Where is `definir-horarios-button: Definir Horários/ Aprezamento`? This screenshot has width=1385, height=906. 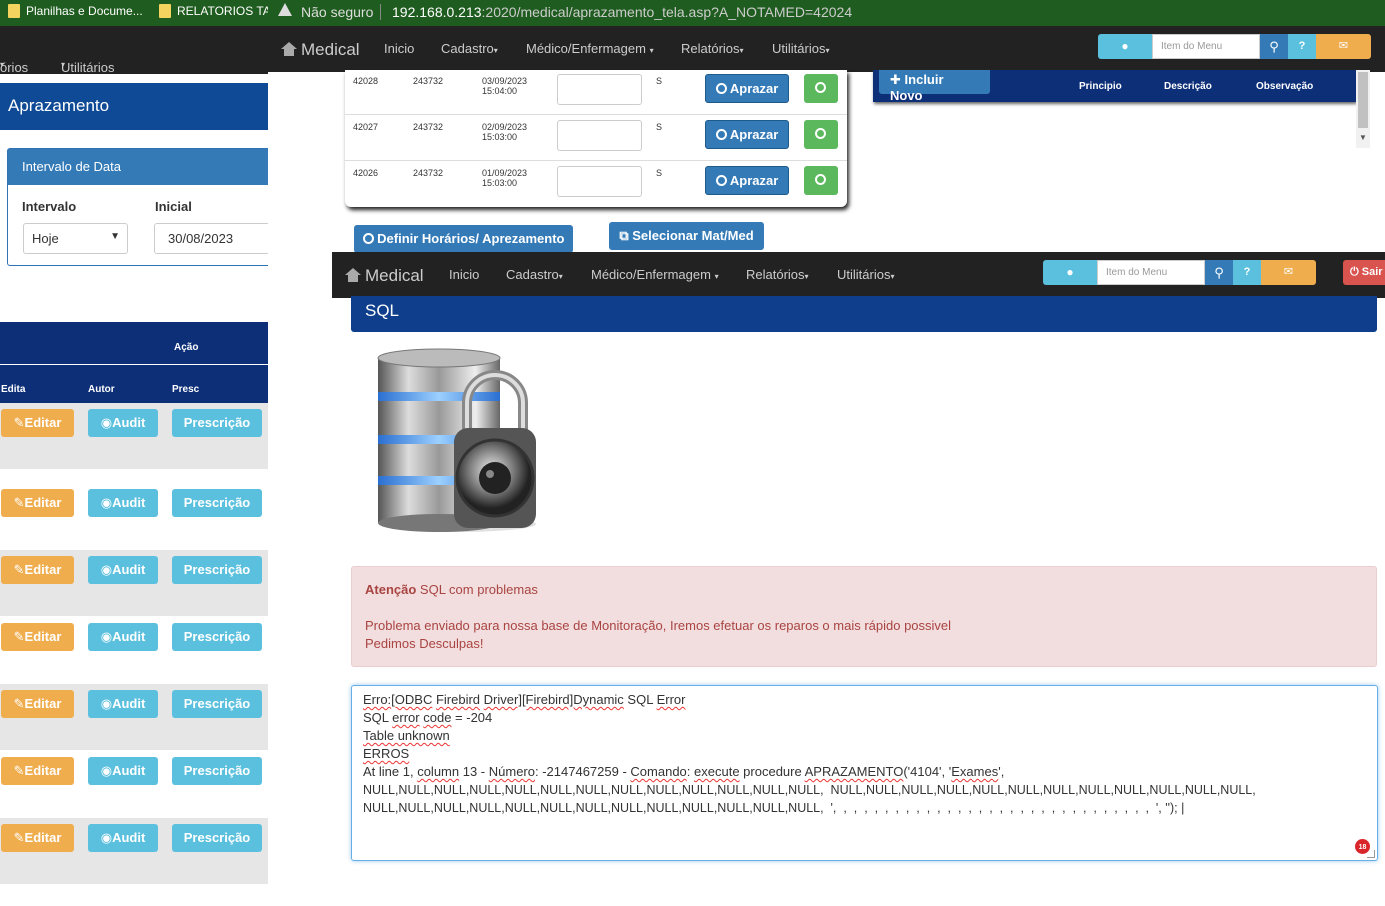 definir-horarios-button: Definir Horários/ Aprezamento is located at coordinates (463, 239).